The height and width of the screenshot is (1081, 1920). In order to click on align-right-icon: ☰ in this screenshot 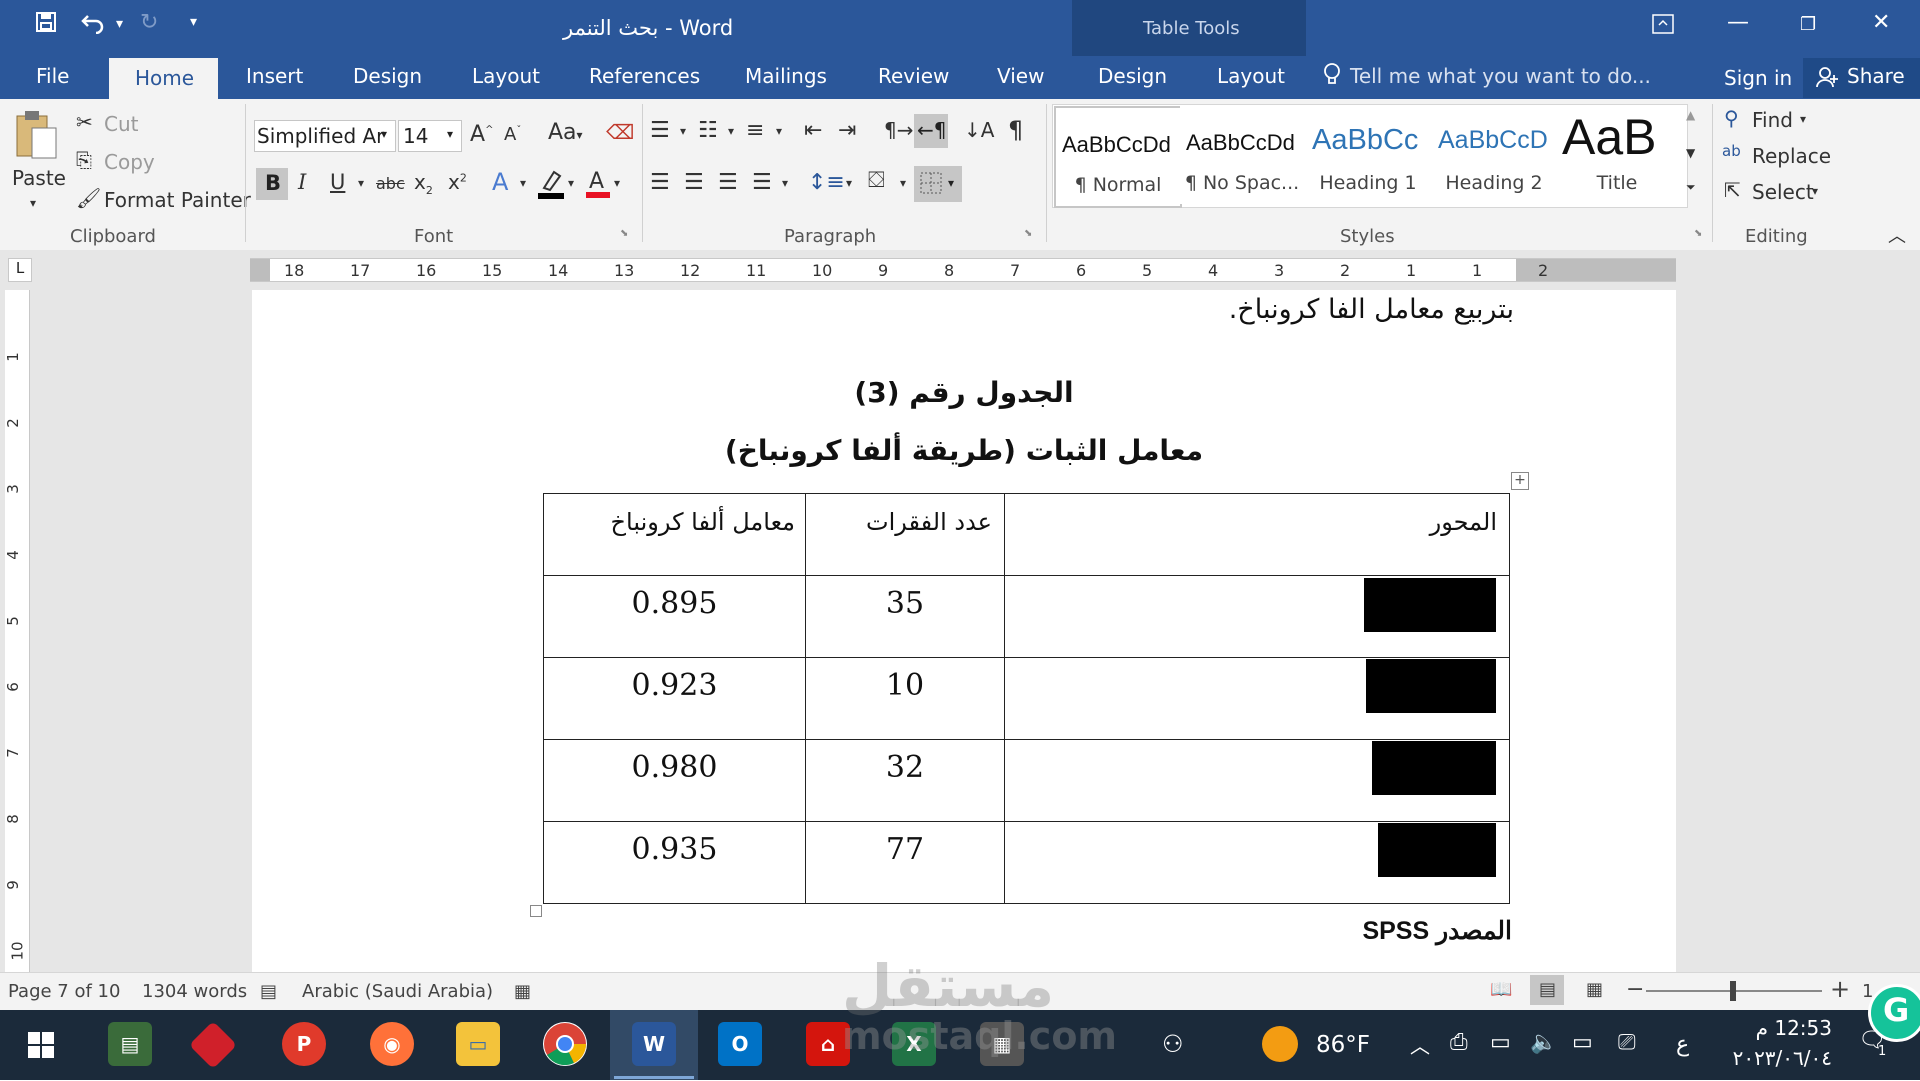, I will do `click(728, 182)`.